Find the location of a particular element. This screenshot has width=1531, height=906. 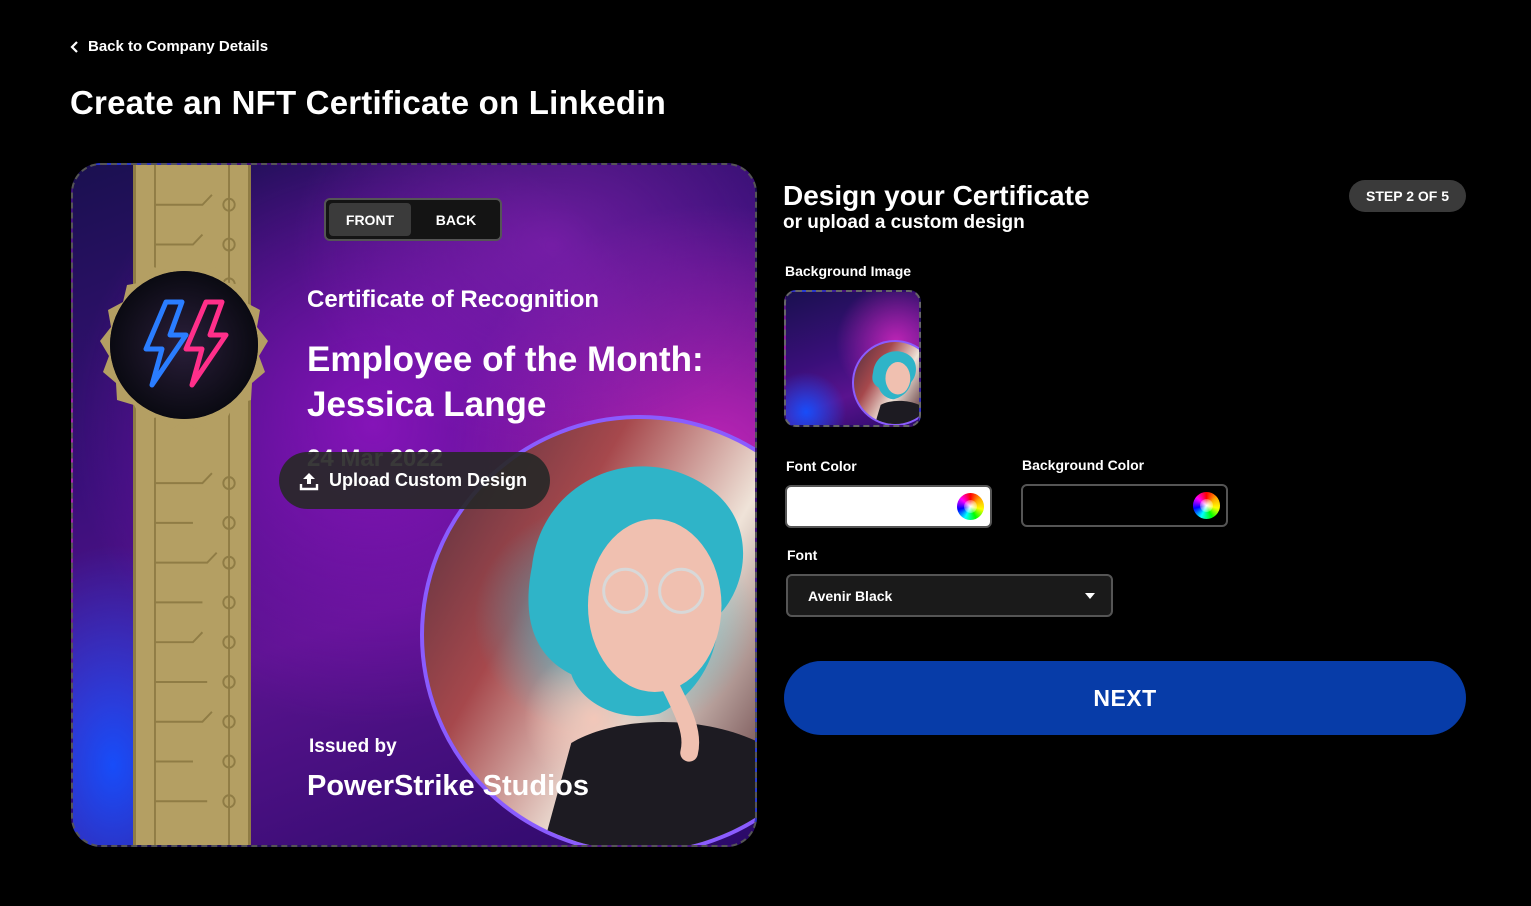

font-select: Avenir Black is located at coordinates (949, 595).